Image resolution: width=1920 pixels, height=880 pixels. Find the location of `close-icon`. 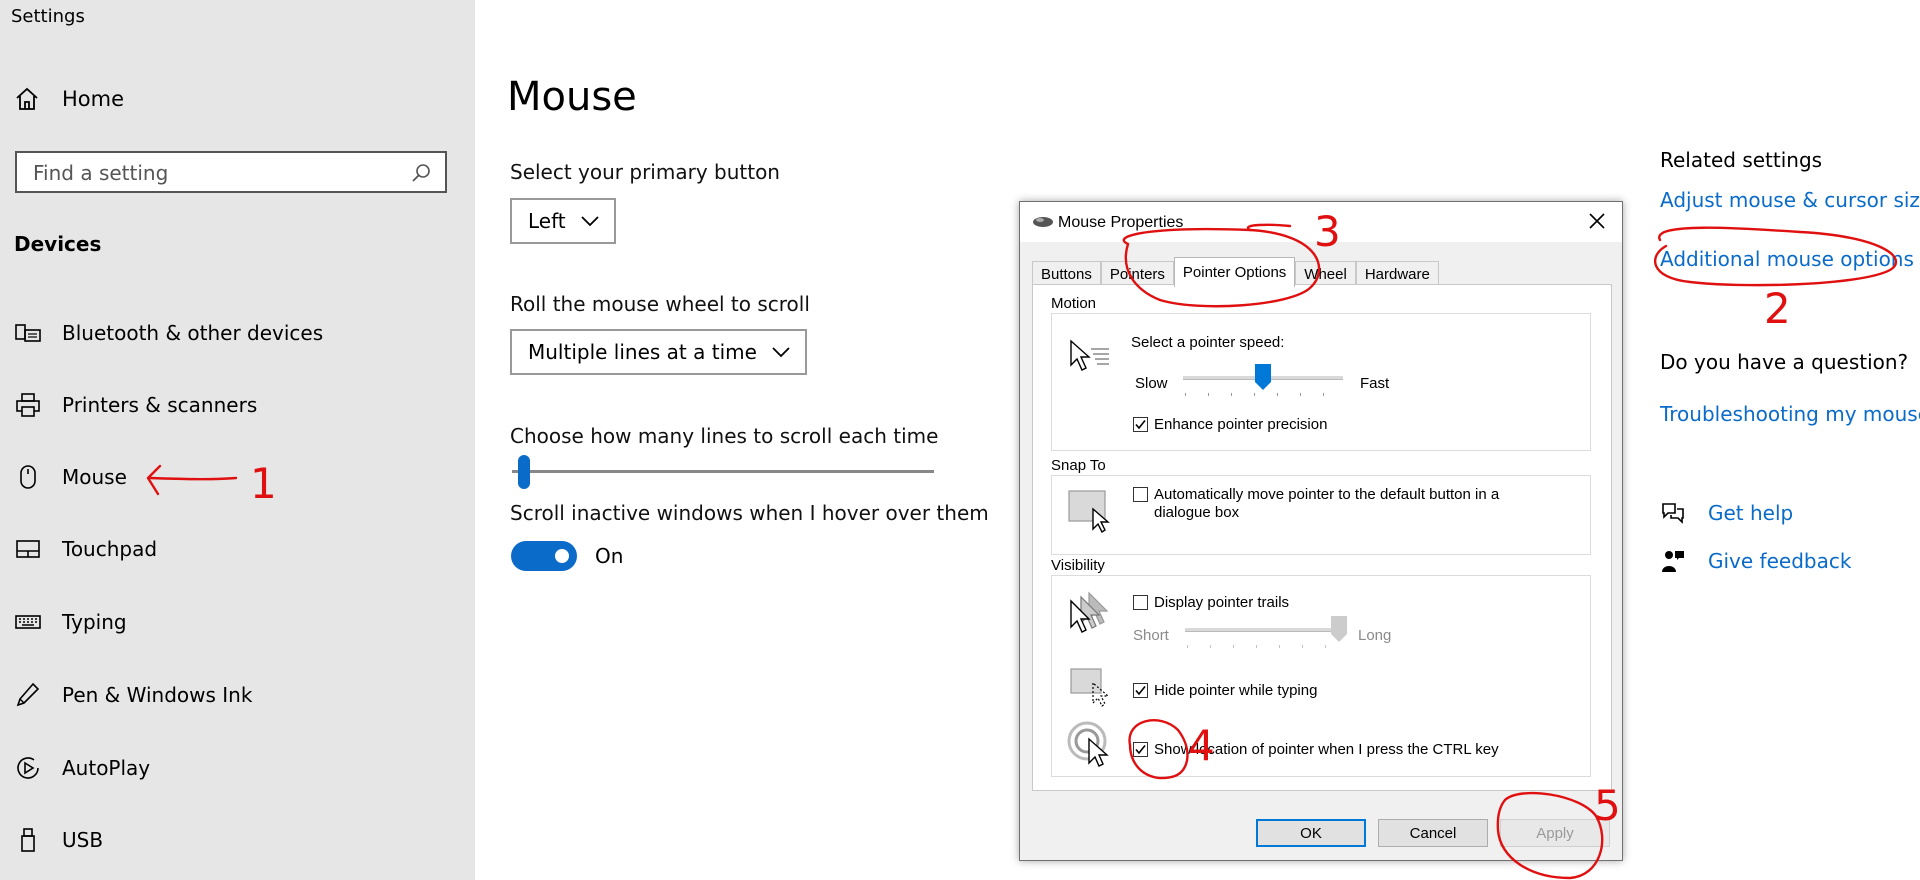

close-icon is located at coordinates (1597, 221).